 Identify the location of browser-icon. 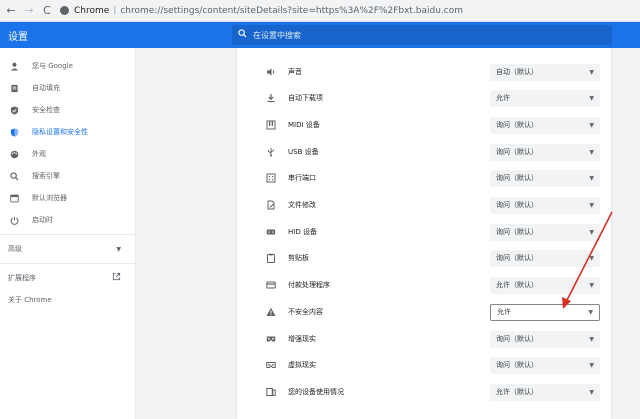
(14, 198).